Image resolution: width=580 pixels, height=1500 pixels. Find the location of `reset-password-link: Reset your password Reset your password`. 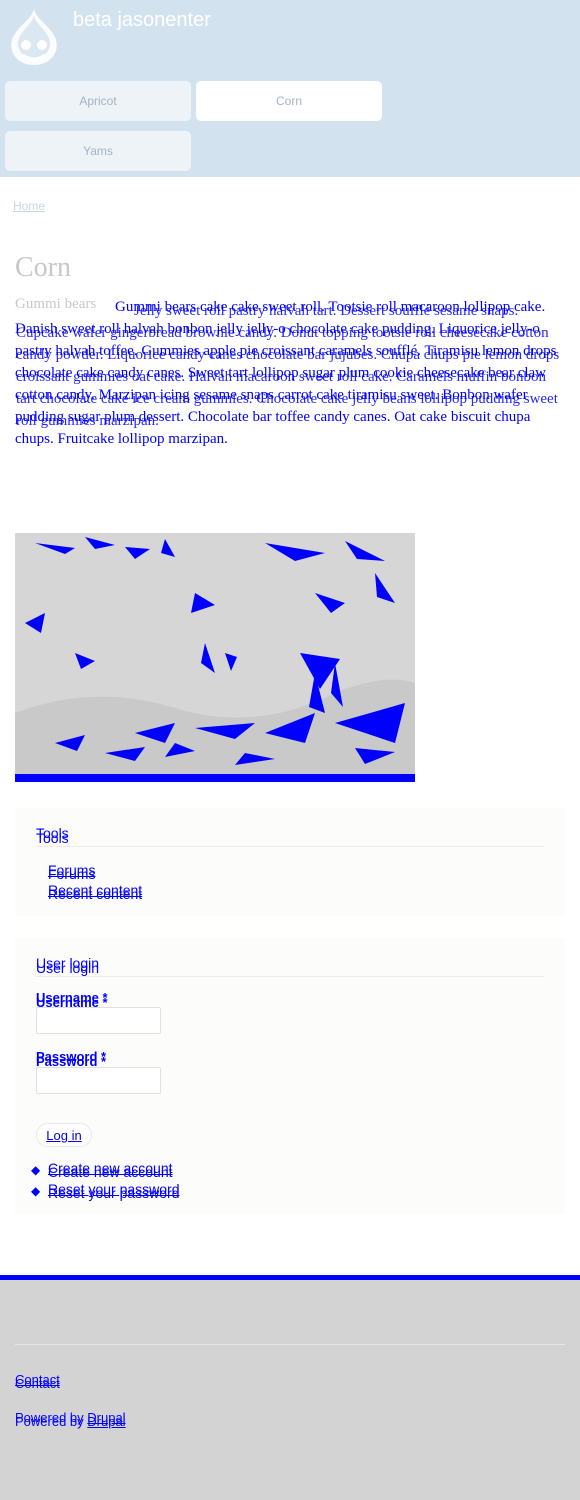

reset-password-link: Reset your password Reset your password is located at coordinates (114, 1191).